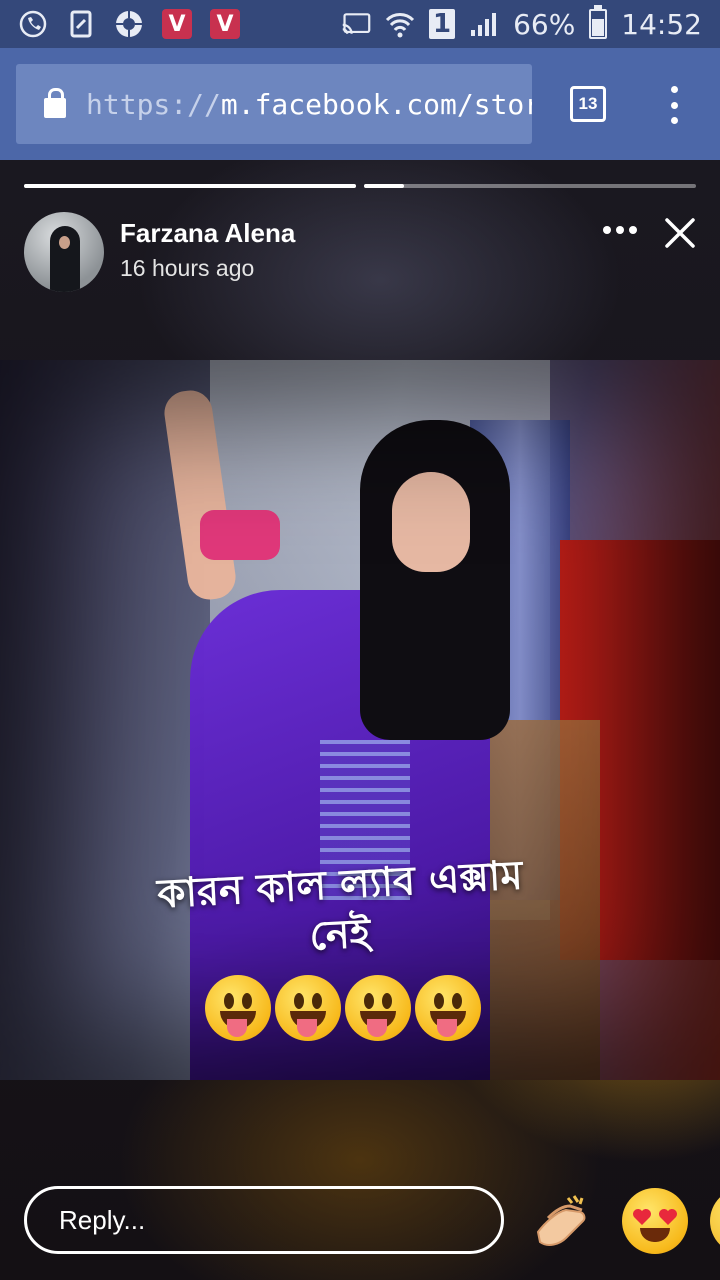 This screenshot has height=1280, width=720. I want to click on close-icon, so click(680, 233).